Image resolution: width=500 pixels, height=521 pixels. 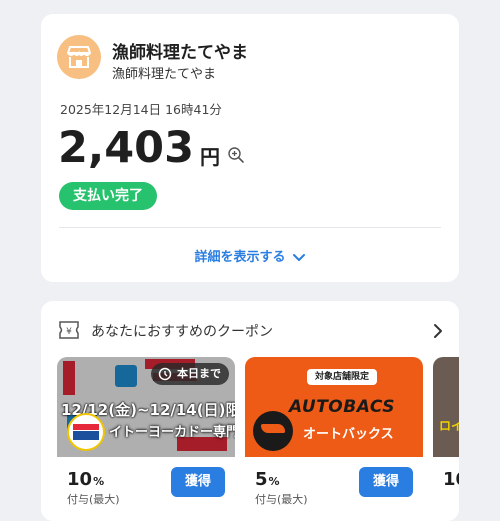 What do you see at coordinates (261, 479) in the screenshot?
I see `coupon-rate-value: 5` at bounding box center [261, 479].